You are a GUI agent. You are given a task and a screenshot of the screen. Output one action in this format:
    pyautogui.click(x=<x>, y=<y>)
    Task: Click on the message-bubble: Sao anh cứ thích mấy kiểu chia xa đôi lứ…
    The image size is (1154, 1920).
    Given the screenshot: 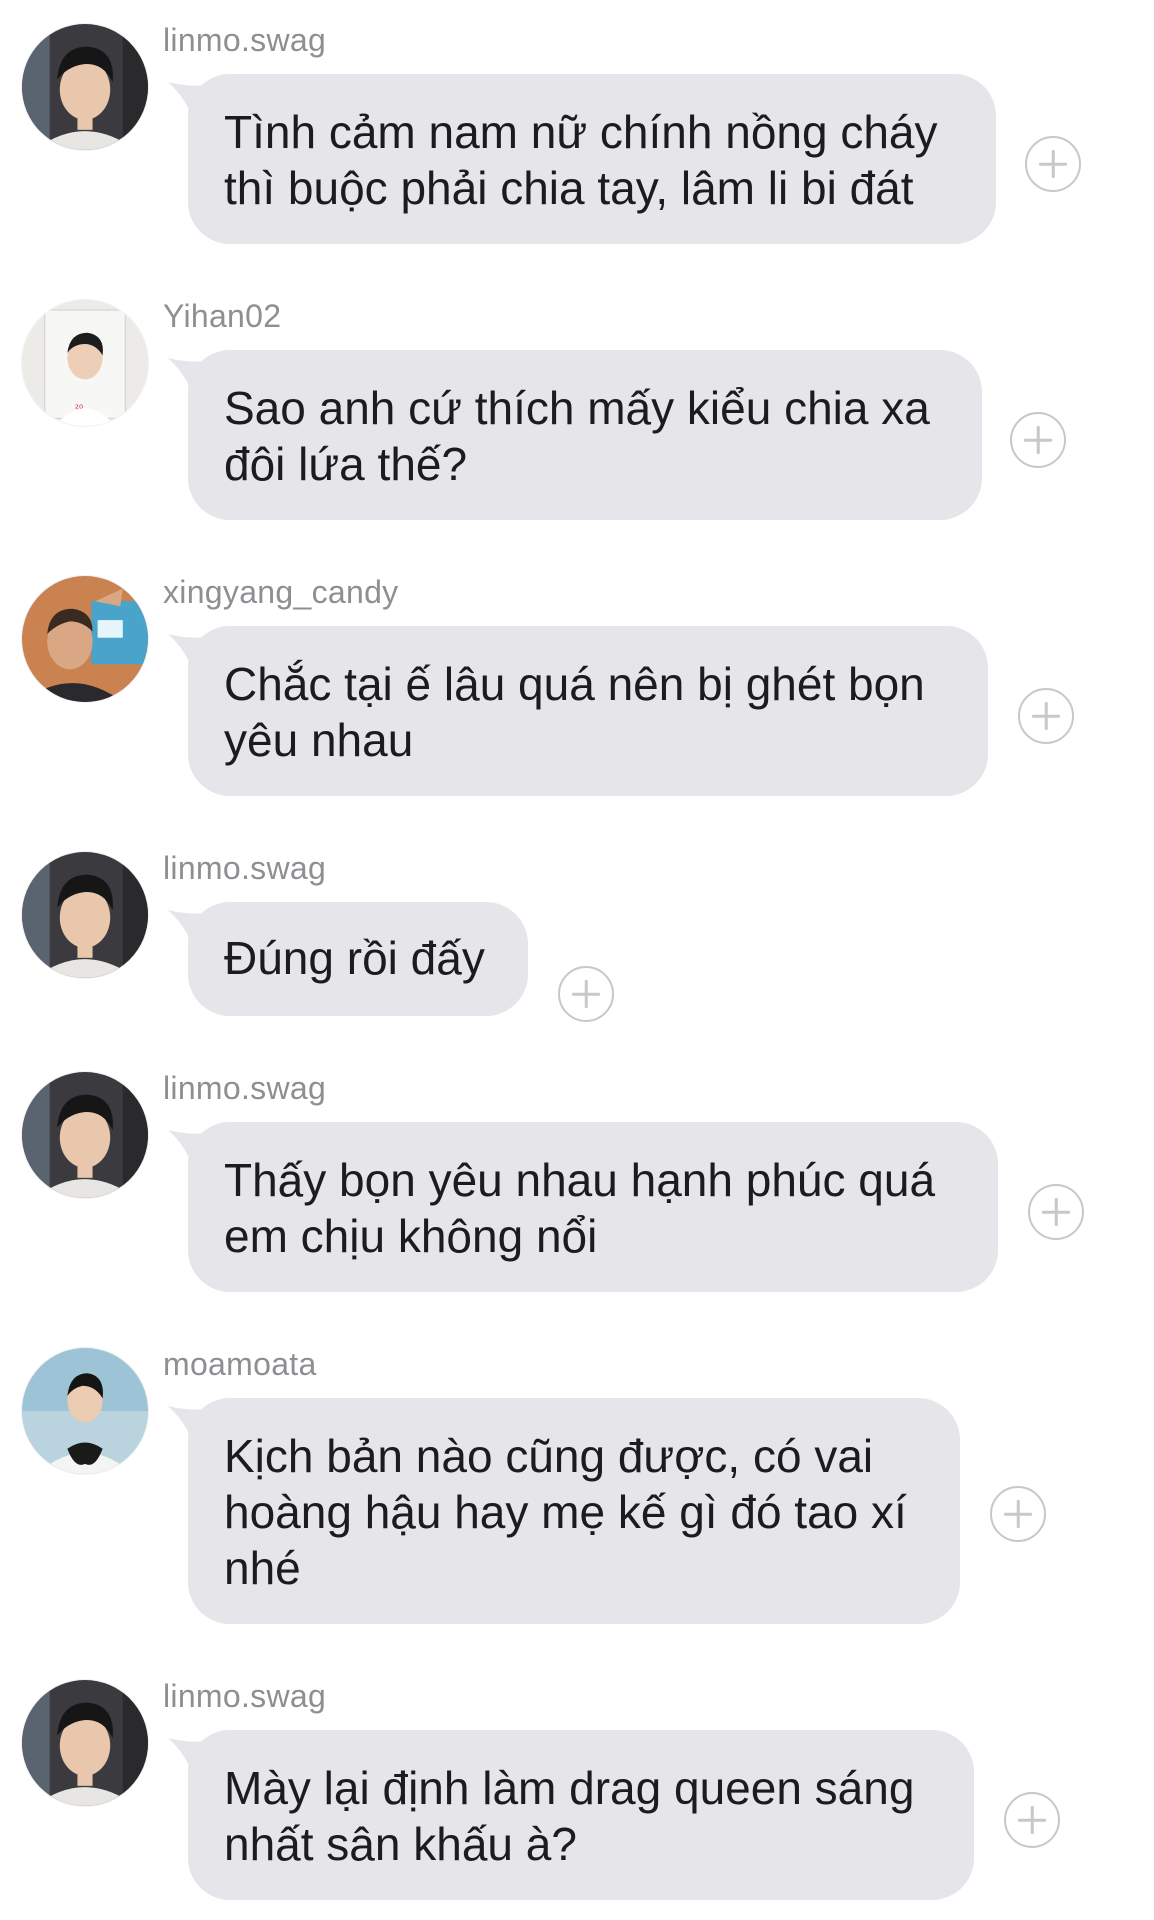 What is the action you would take?
    pyautogui.click(x=585, y=435)
    